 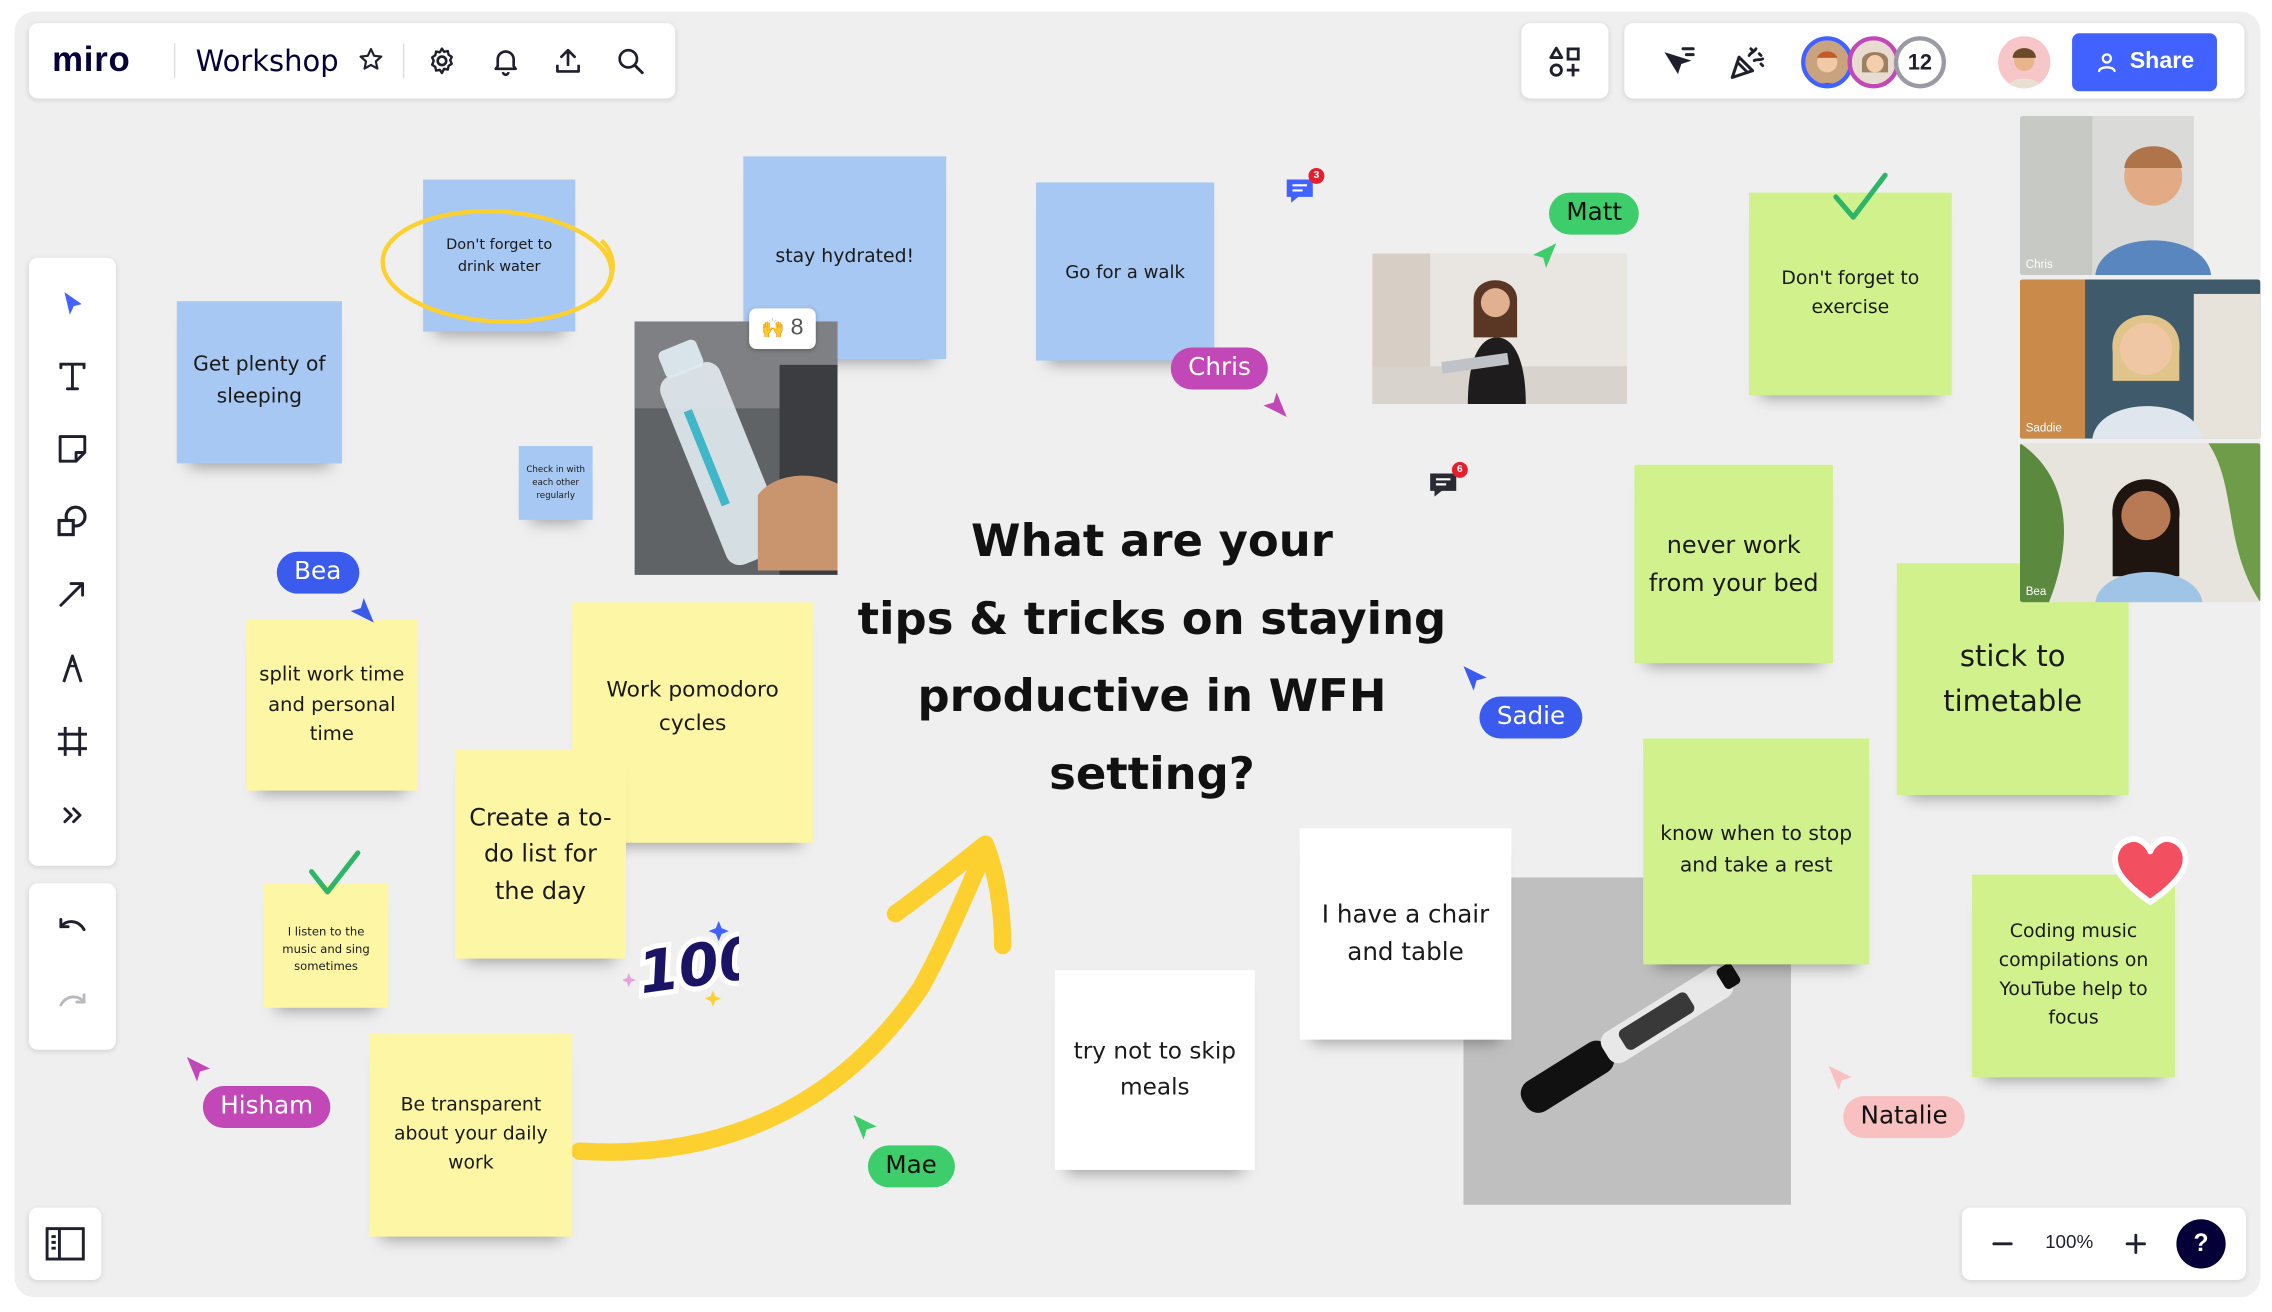 I want to click on cursor-label-hisham: Hisham, so click(x=266, y=1107).